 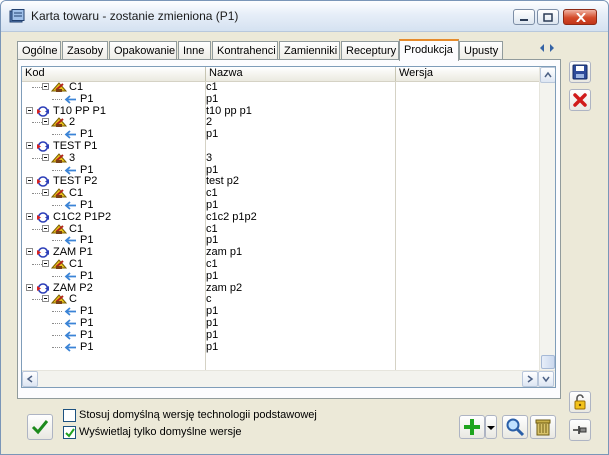 I want to click on cell-kod: T10 PP P1, so click(x=113, y=111).